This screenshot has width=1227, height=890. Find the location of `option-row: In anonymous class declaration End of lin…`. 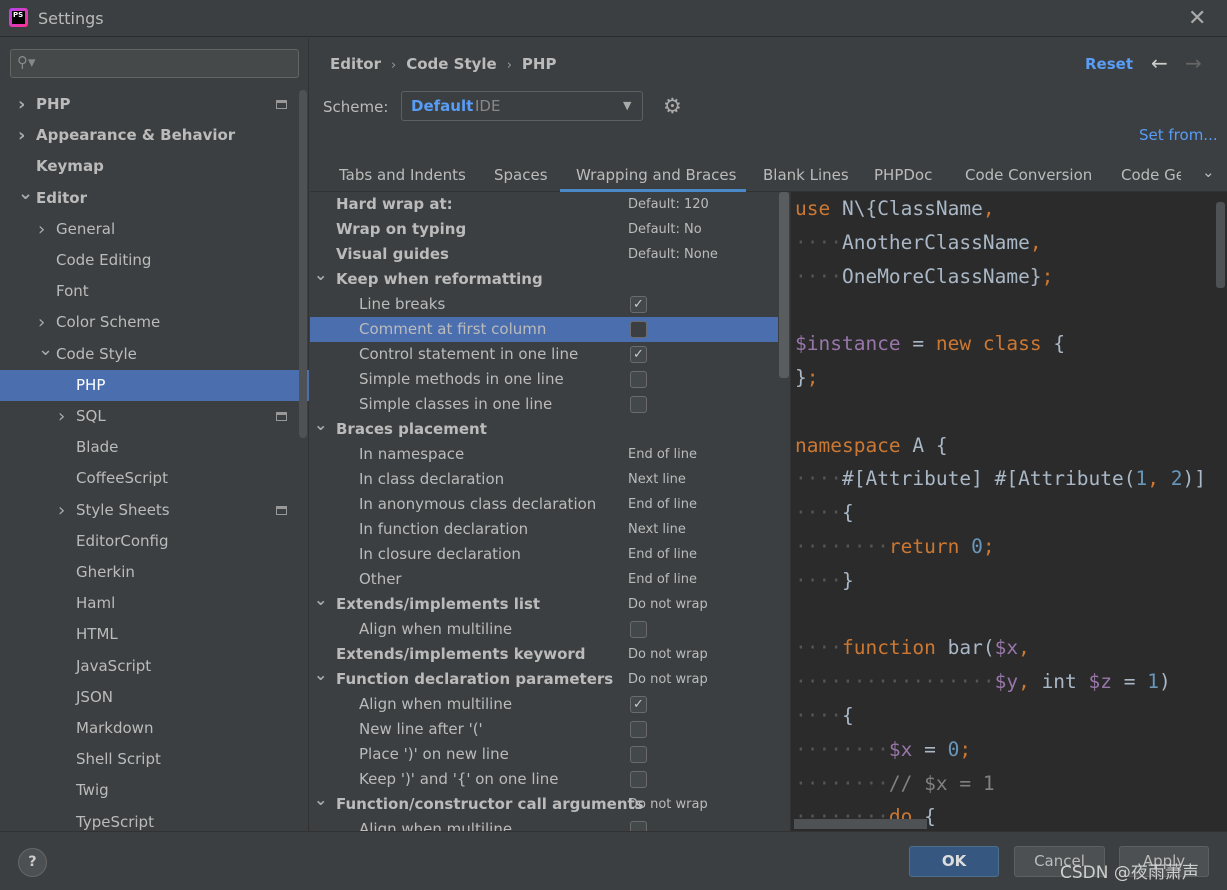

option-row: In anonymous class declaration End of lin… is located at coordinates (544, 504).